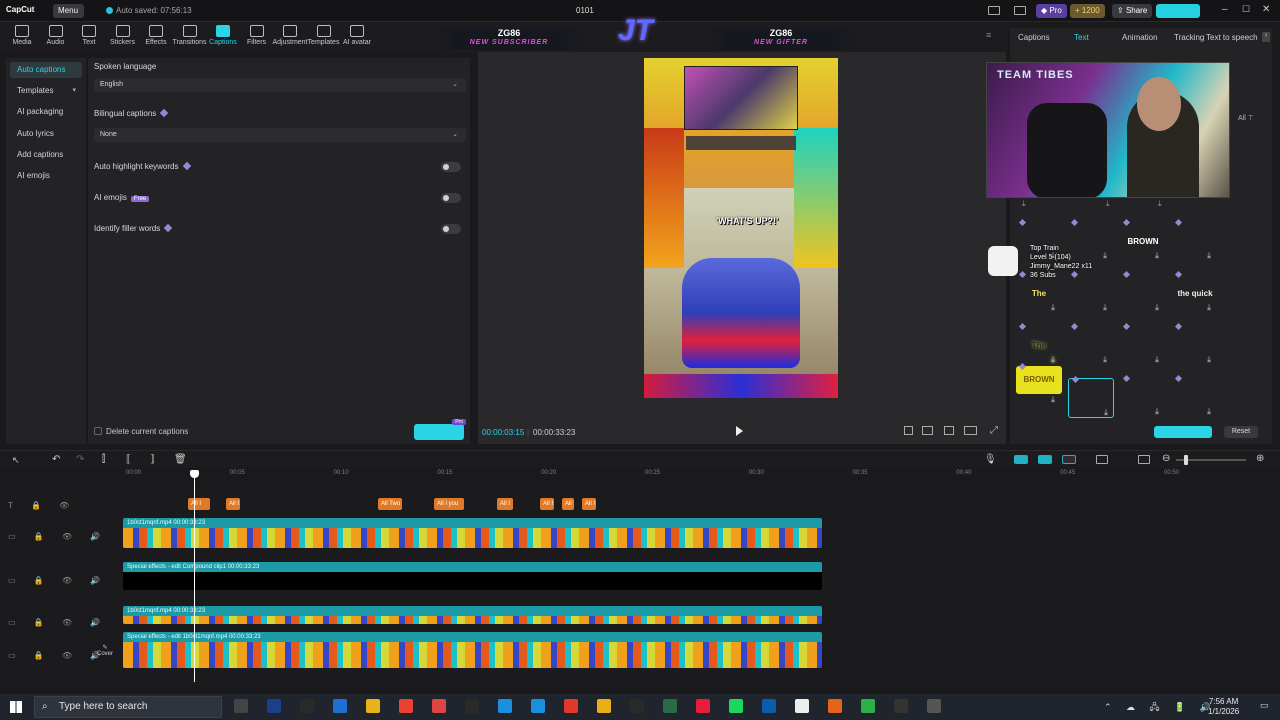 This screenshot has width=1280, height=720. I want to click on split-icon: ⫿, so click(103, 459).